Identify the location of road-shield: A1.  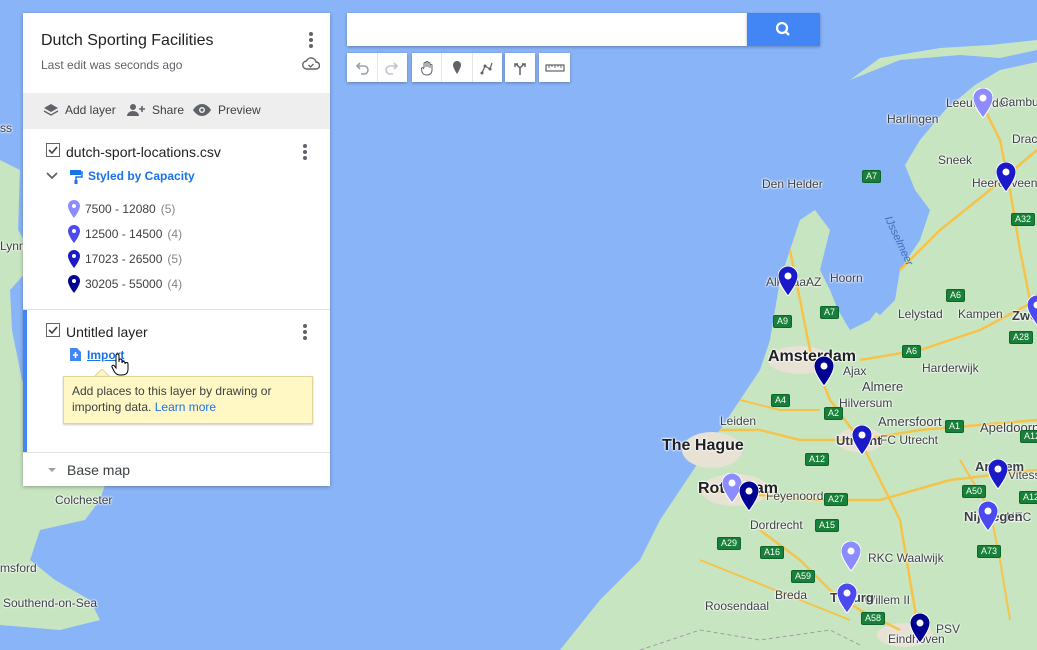
(955, 426).